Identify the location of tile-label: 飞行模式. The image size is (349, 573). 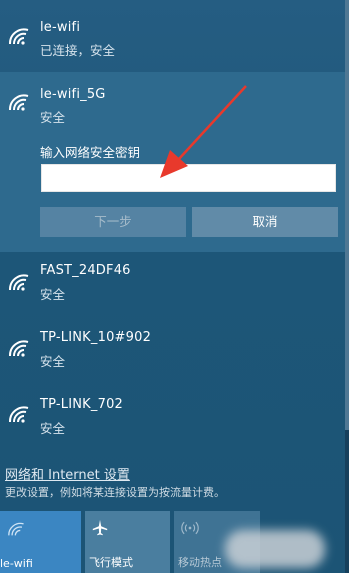
(111, 562).